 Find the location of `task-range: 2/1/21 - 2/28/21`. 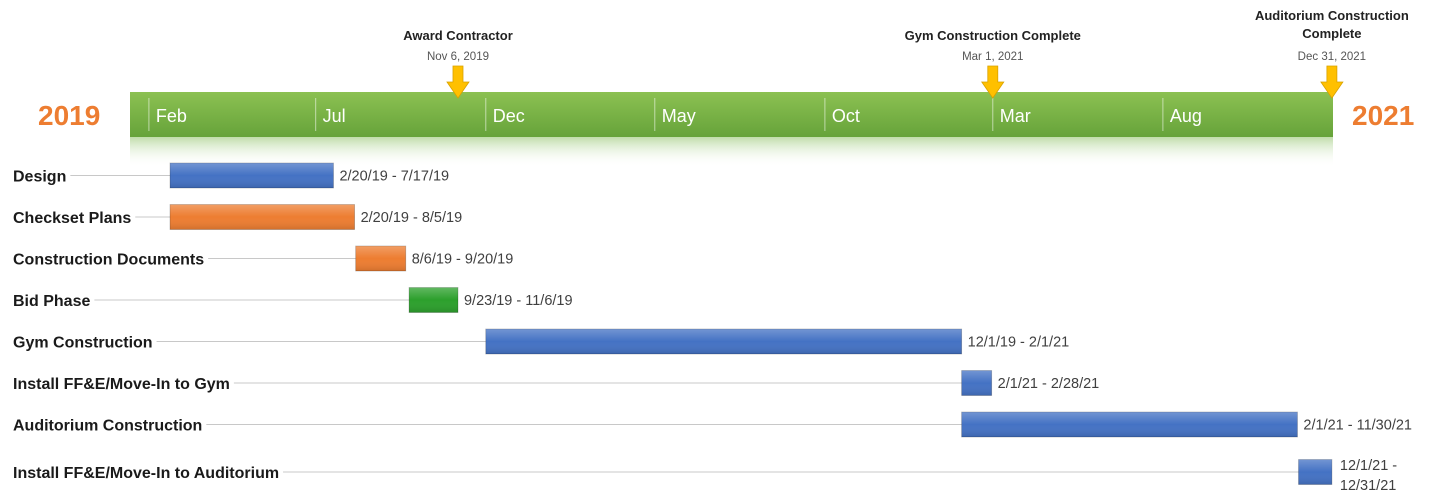

task-range: 2/1/21 - 2/28/21 is located at coordinates (1049, 384).